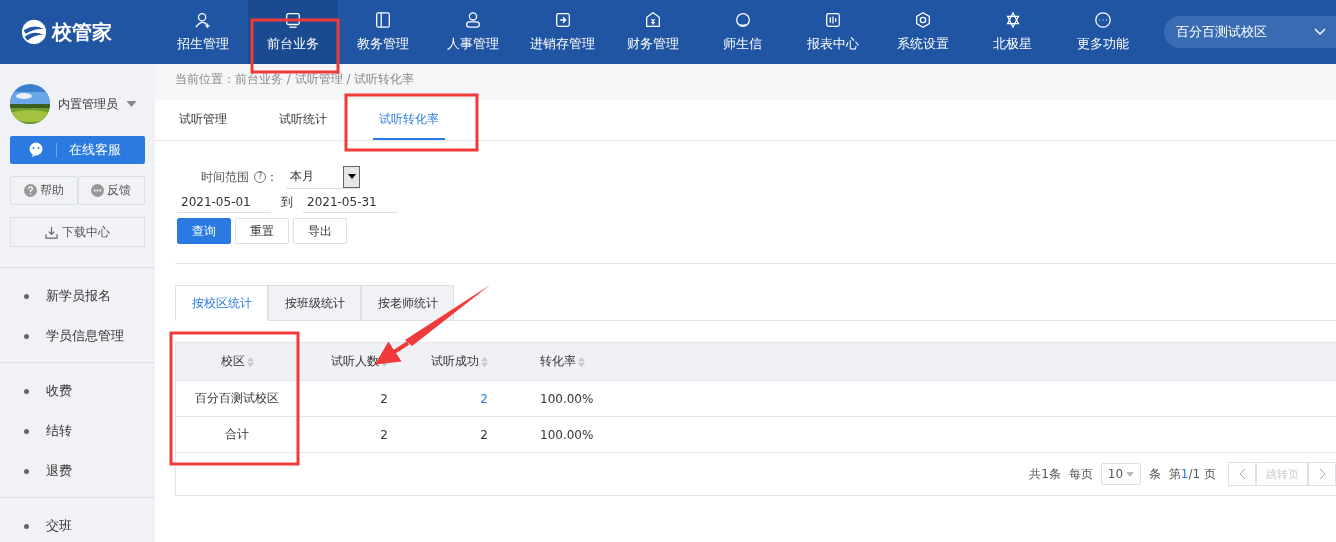 This screenshot has width=1336, height=542. Describe the element at coordinates (88, 104) in the screenshot. I see `user-name: 内置管理员` at that location.